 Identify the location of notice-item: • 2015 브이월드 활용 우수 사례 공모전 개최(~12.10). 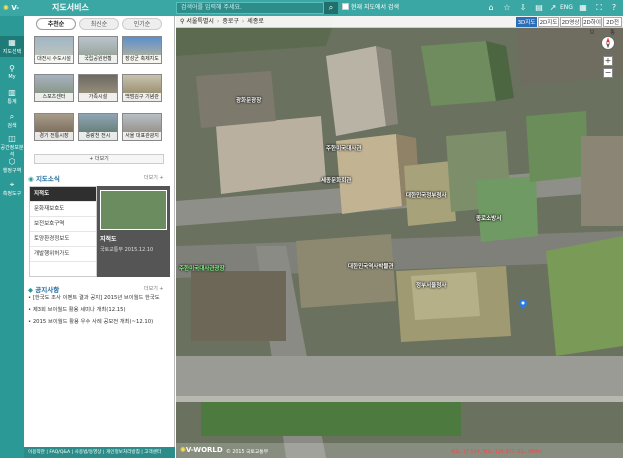
(99, 322).